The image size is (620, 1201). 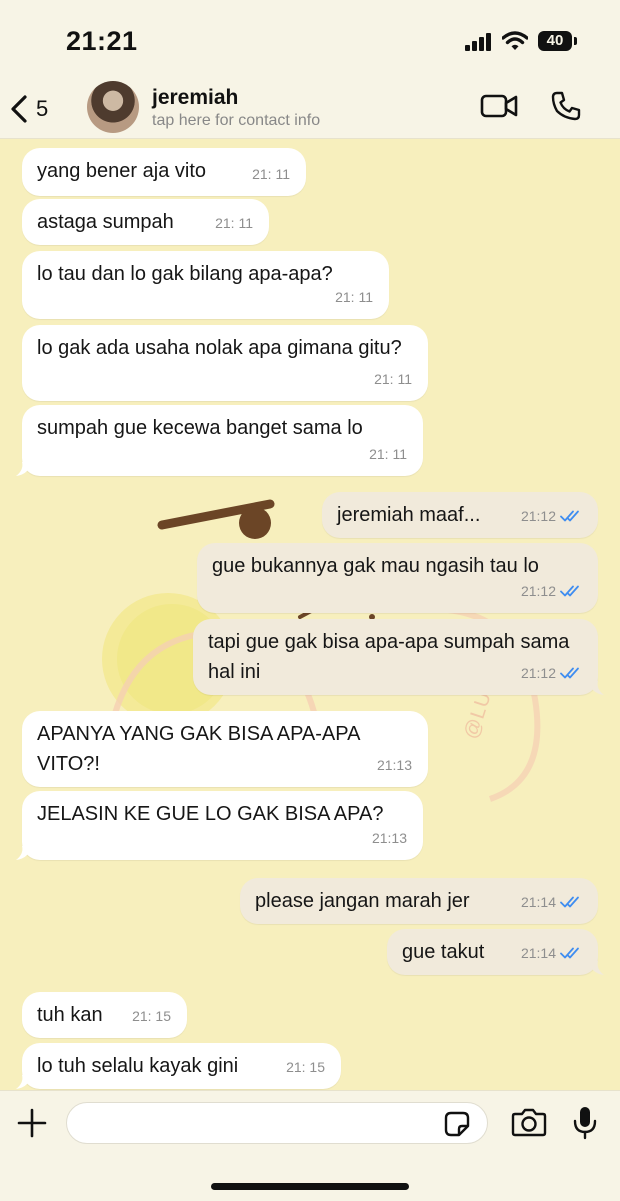 What do you see at coordinates (443, 952) in the screenshot?
I see `message-text: gue takut` at bounding box center [443, 952].